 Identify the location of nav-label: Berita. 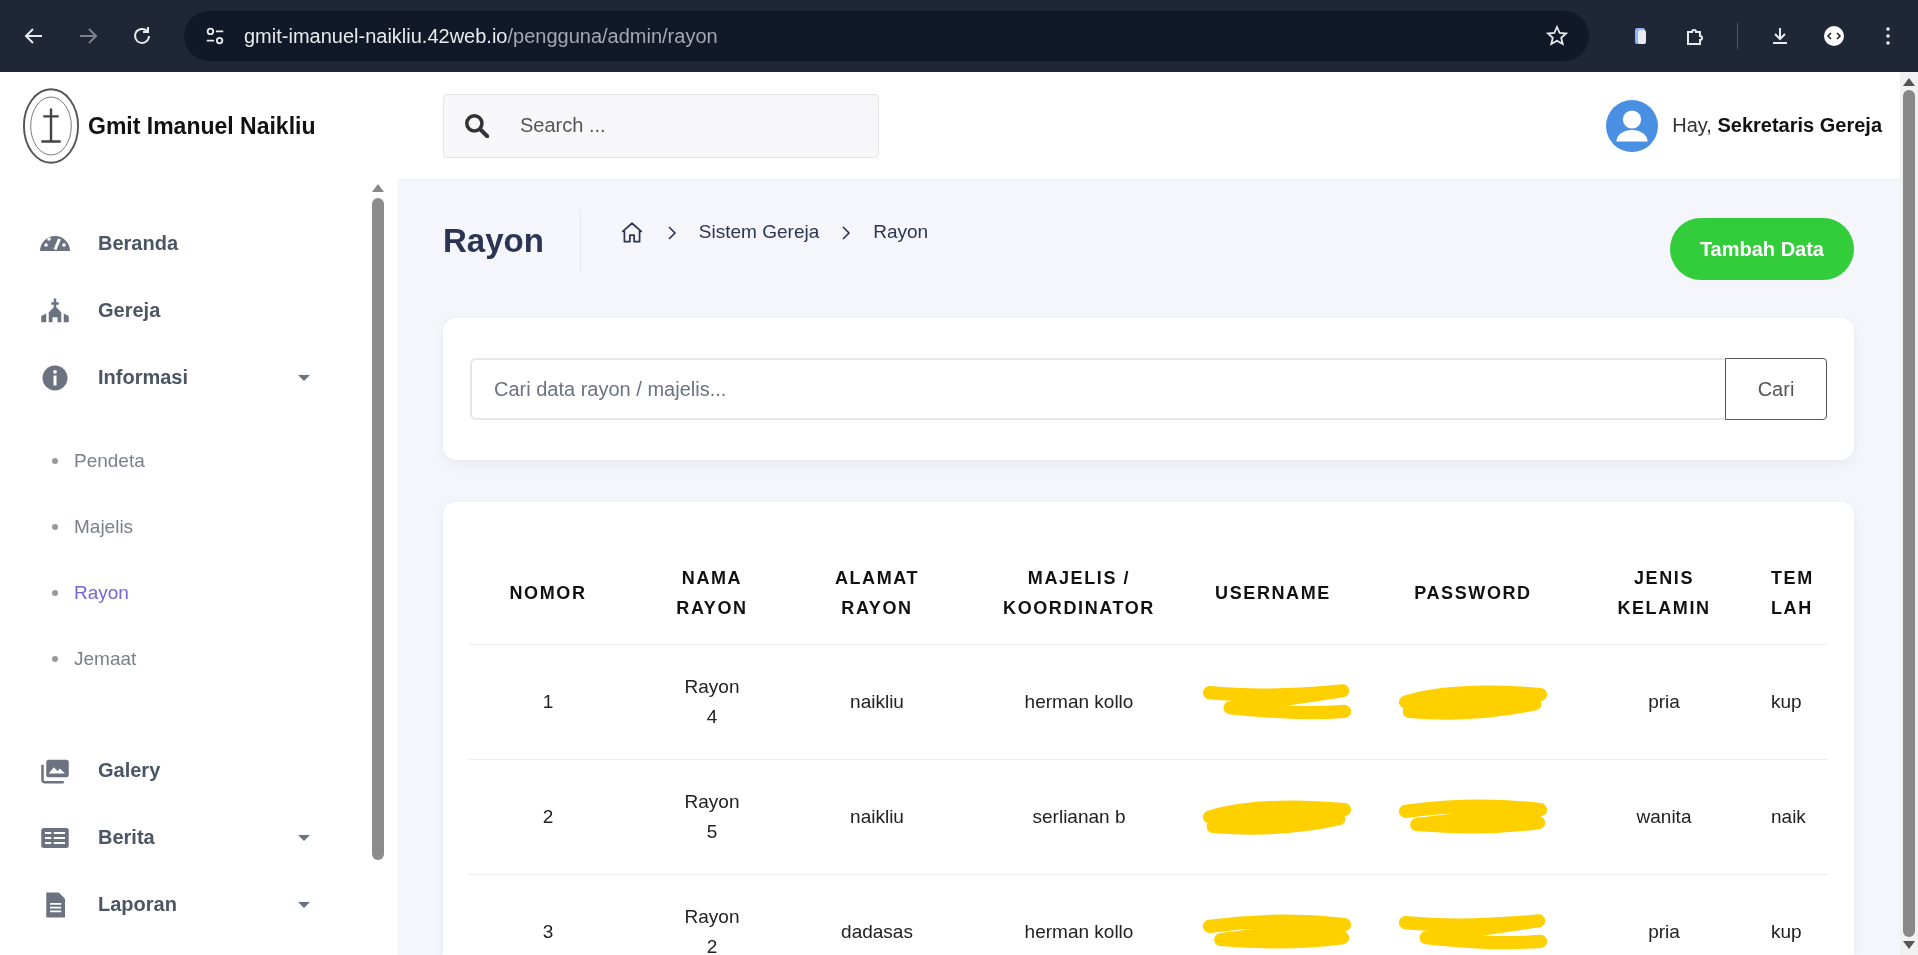
(127, 837).